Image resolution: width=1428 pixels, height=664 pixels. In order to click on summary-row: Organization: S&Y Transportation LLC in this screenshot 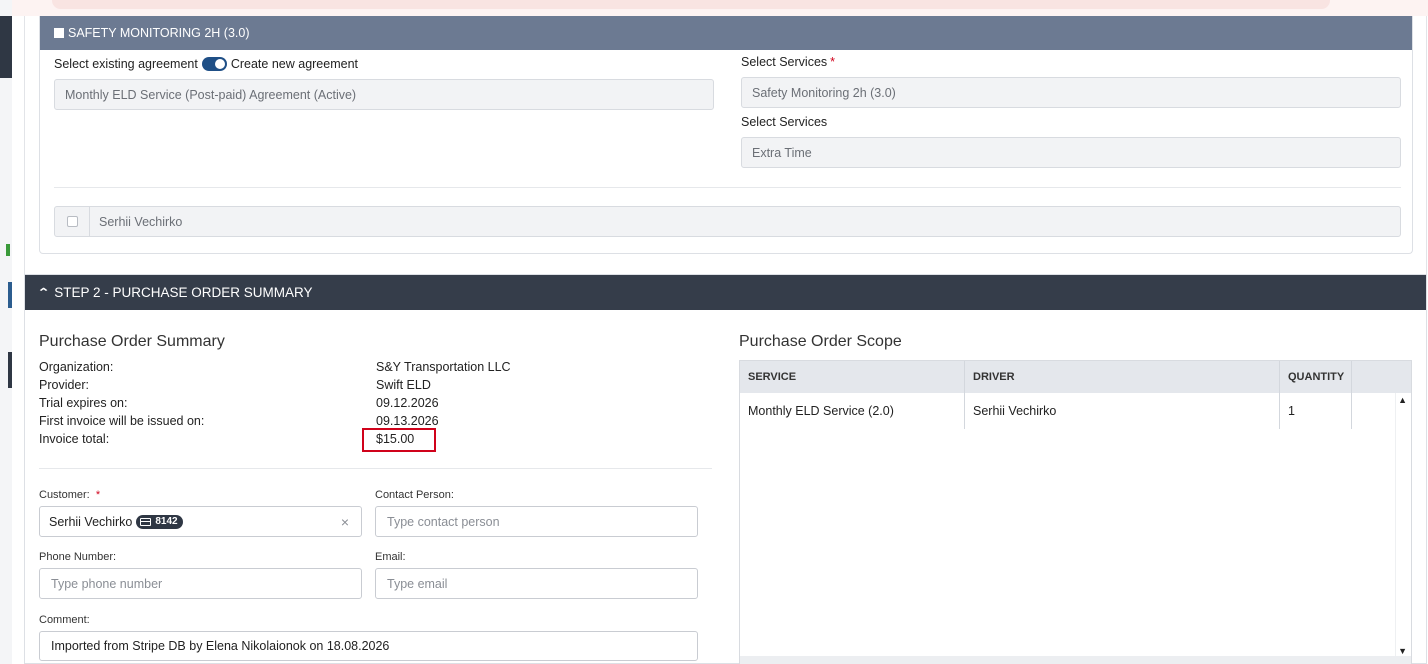, I will do `click(299, 369)`.